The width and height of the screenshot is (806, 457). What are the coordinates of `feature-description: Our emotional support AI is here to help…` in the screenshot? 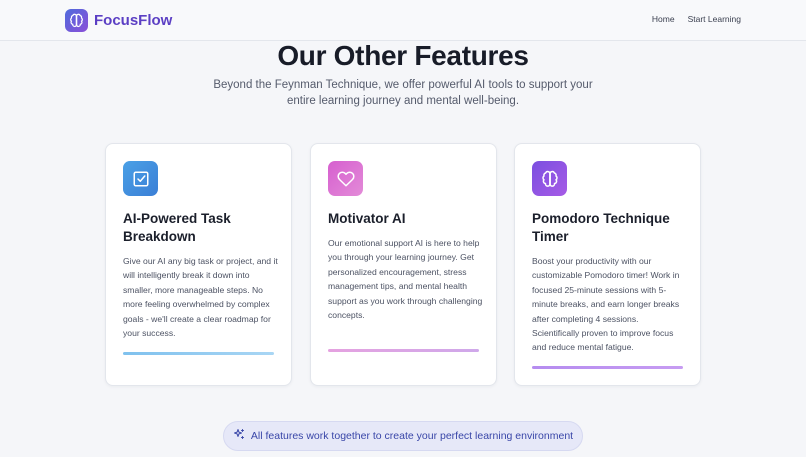 It's located at (405, 279).